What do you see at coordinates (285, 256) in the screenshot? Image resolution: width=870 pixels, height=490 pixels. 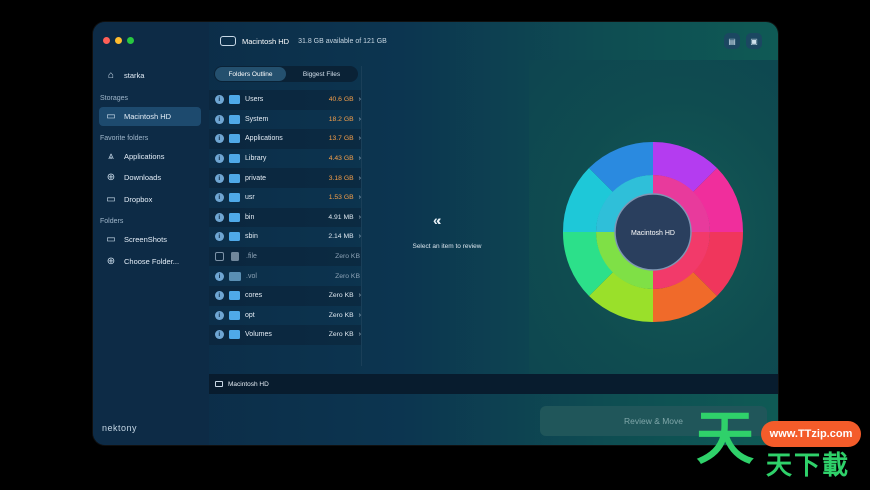 I see `list-item: .file Zero KB` at bounding box center [285, 256].